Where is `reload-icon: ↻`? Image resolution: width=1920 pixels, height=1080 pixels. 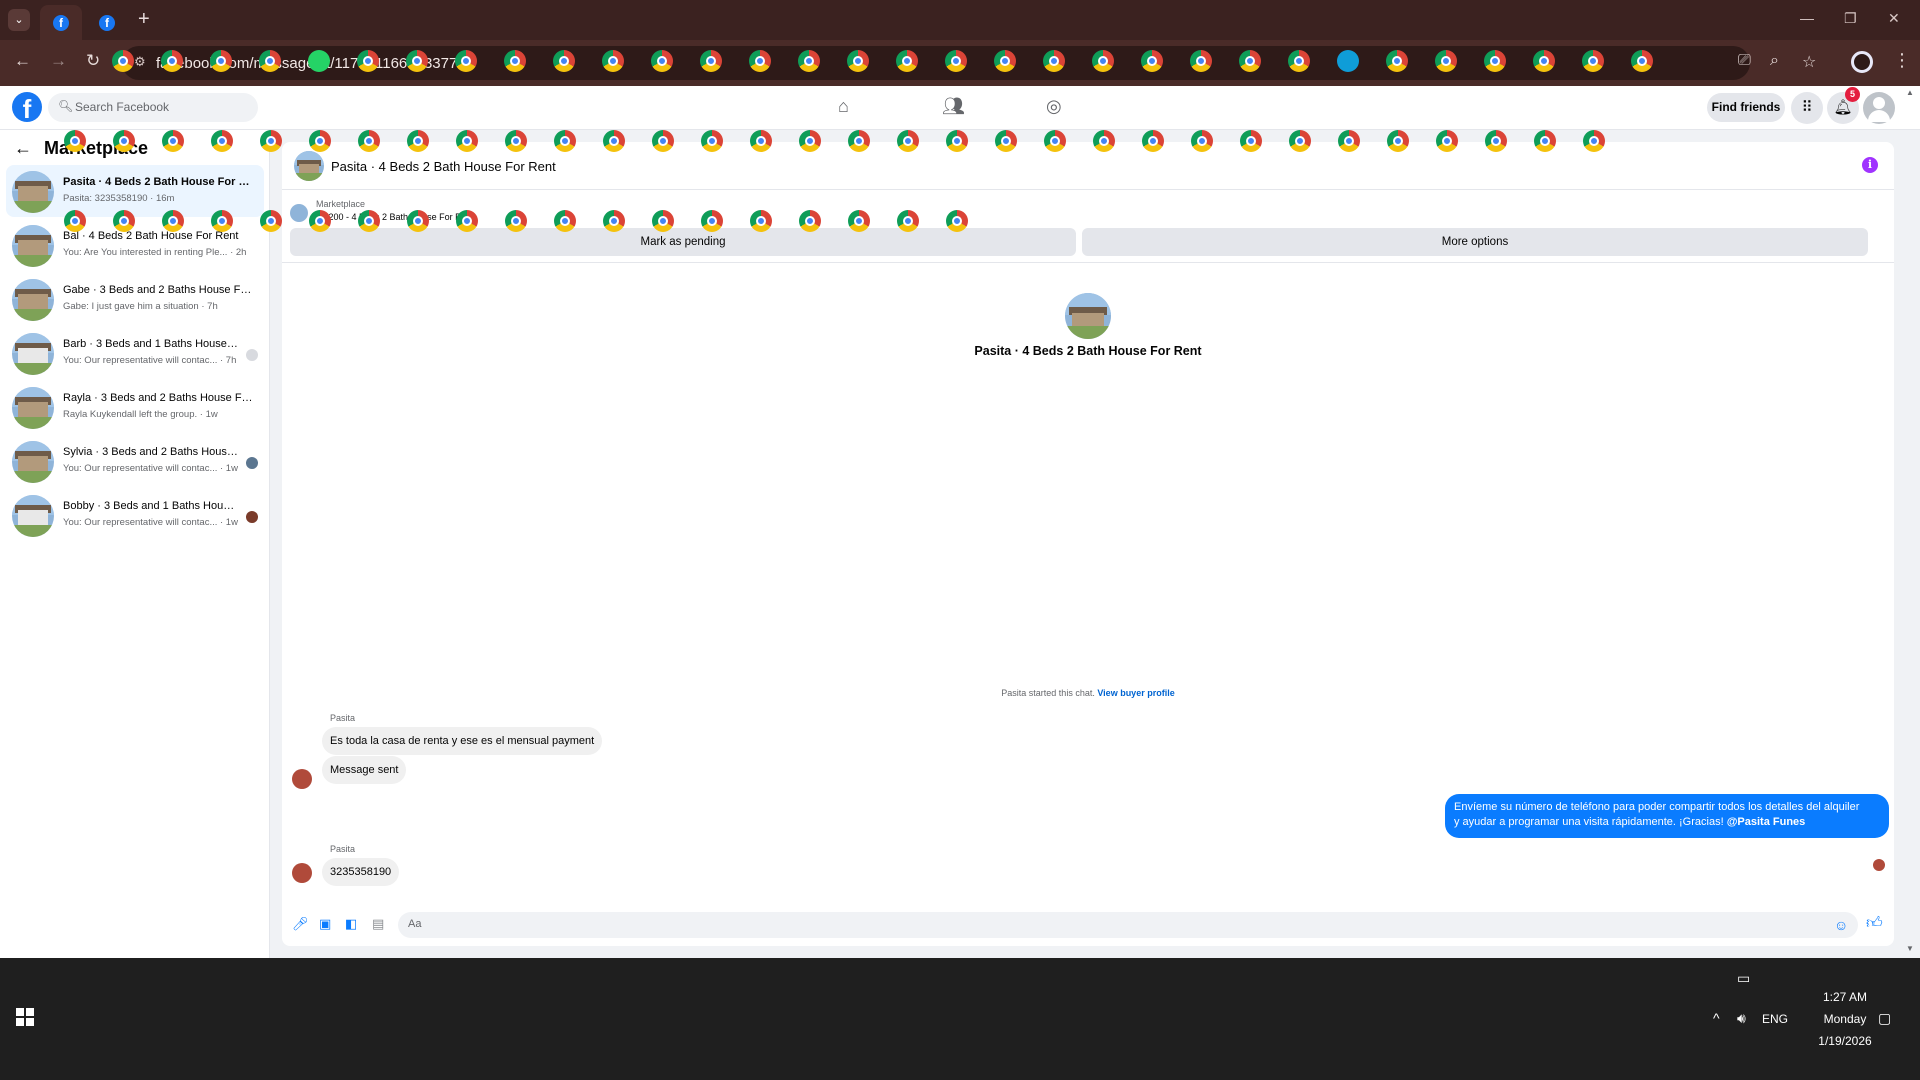
reload-icon: ↻ is located at coordinates (93, 61).